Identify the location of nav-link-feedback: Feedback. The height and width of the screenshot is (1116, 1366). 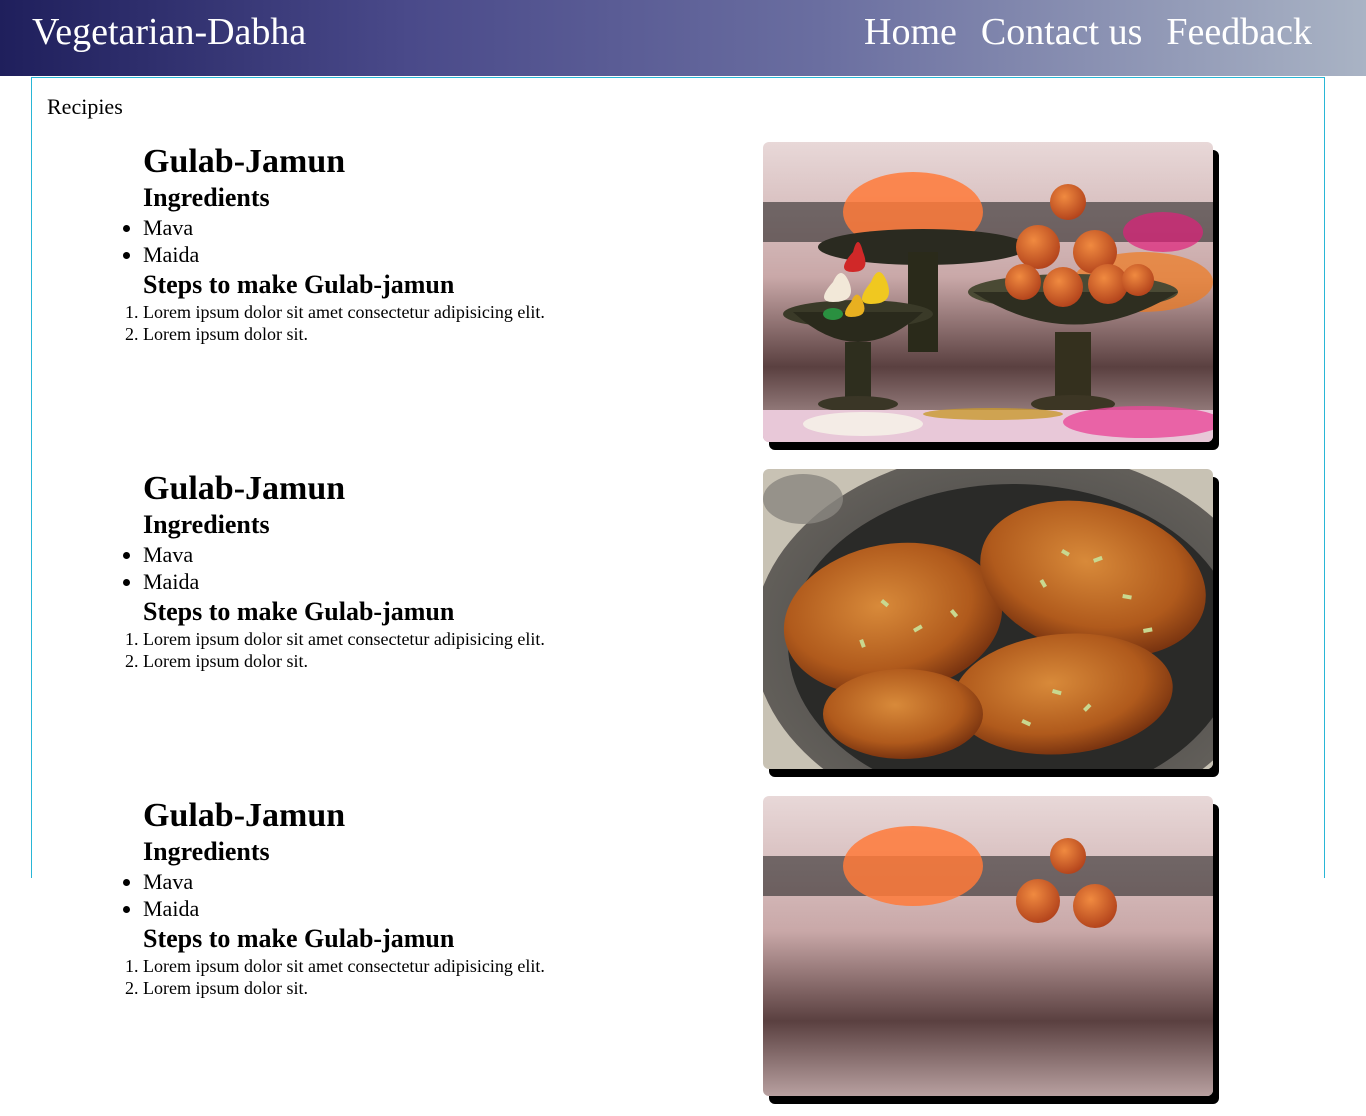
(1239, 32).